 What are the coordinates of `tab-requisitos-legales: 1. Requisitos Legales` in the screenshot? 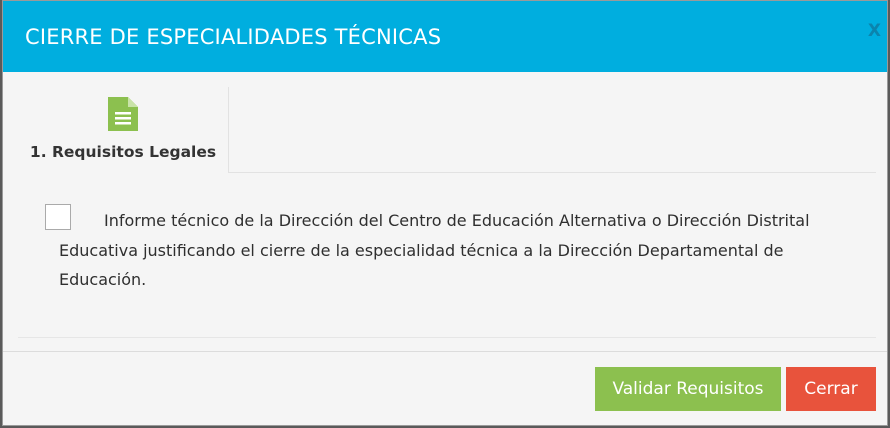 It's located at (123, 130).